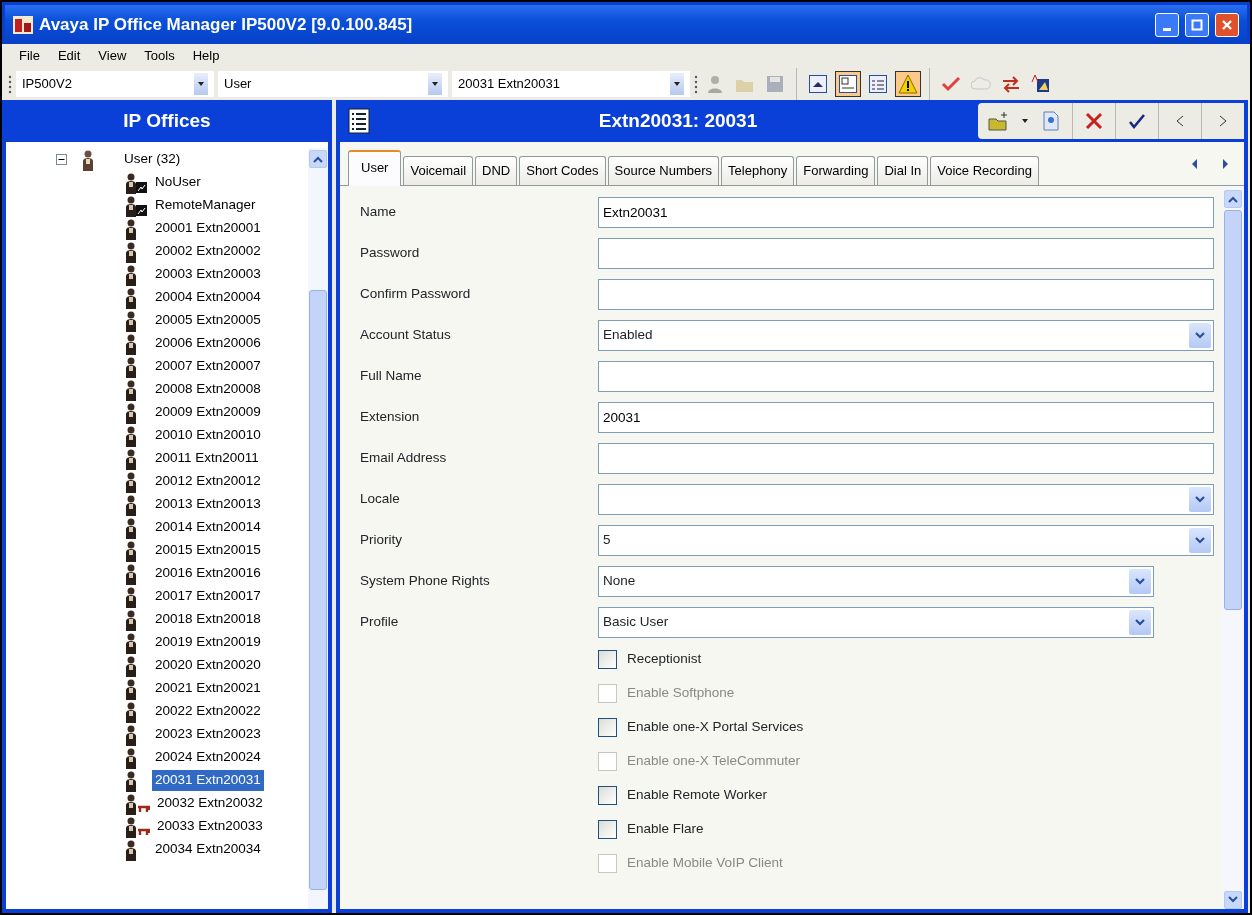 This screenshot has height=915, width=1252. What do you see at coordinates (137, 803) in the screenshot?
I see `user-phone-icon` at bounding box center [137, 803].